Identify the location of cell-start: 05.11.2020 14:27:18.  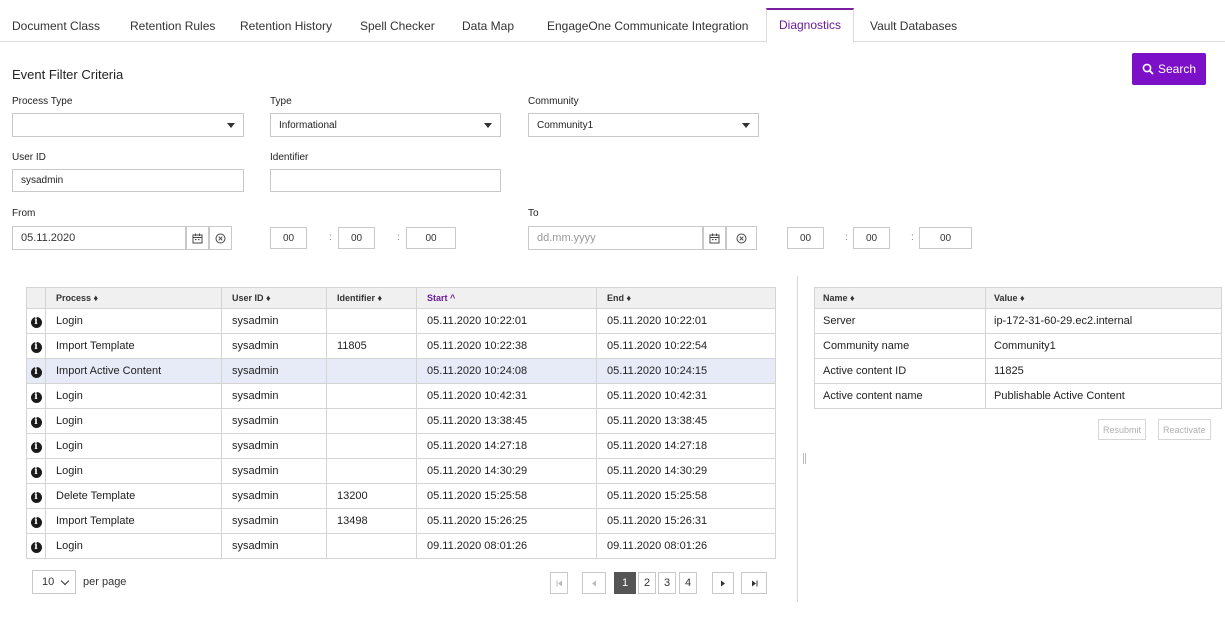
(506, 446).